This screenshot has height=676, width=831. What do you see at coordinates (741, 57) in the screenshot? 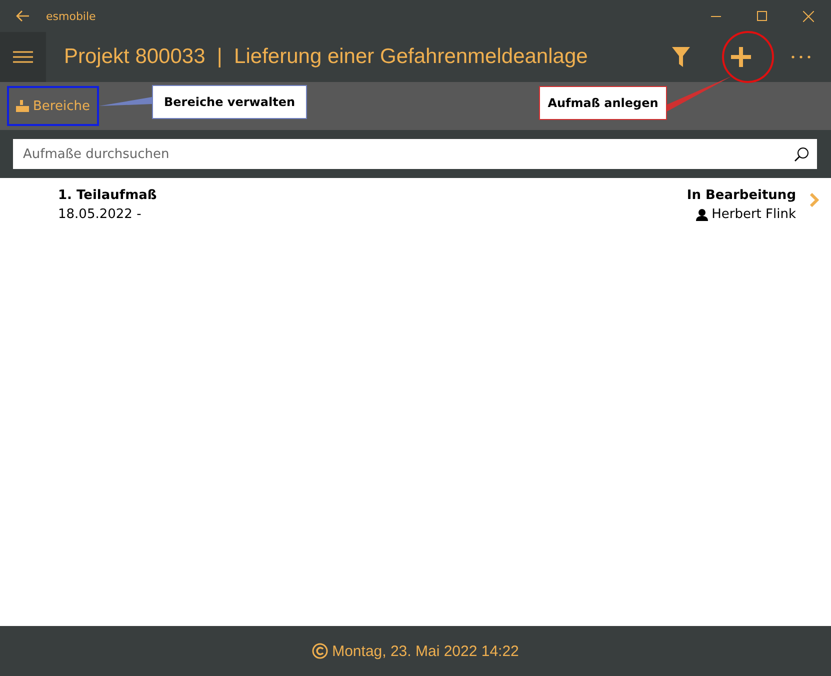
I see `plus-icon` at bounding box center [741, 57].